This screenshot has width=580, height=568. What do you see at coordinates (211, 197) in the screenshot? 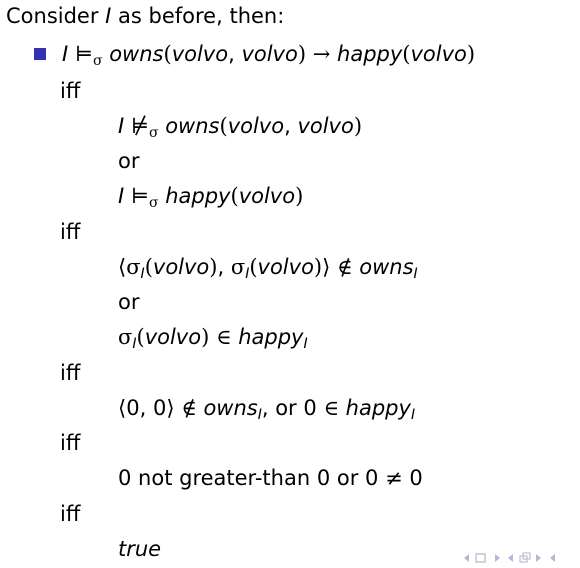
I see `formula-a2: I ⊨σ happy(volvo)` at bounding box center [211, 197].